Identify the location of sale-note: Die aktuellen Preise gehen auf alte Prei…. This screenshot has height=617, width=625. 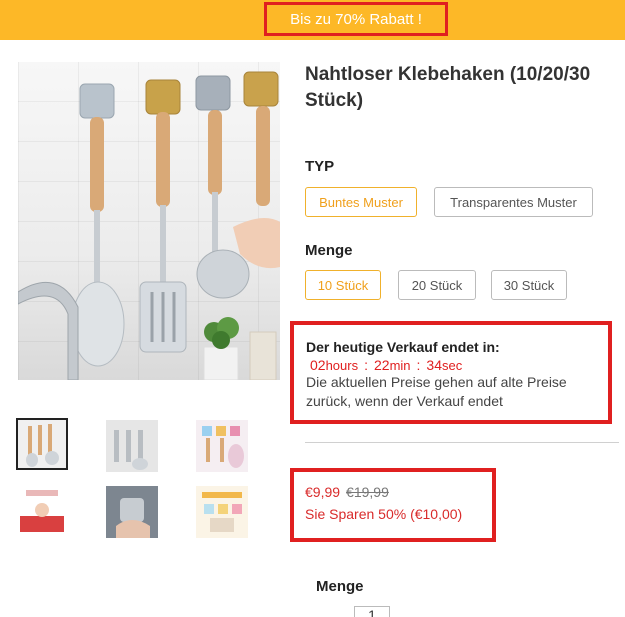
(436, 391).